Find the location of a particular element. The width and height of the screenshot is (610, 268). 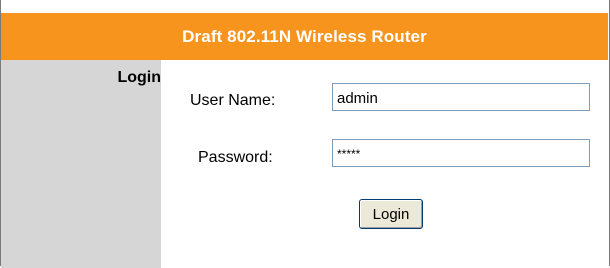

username-input is located at coordinates (461, 97).